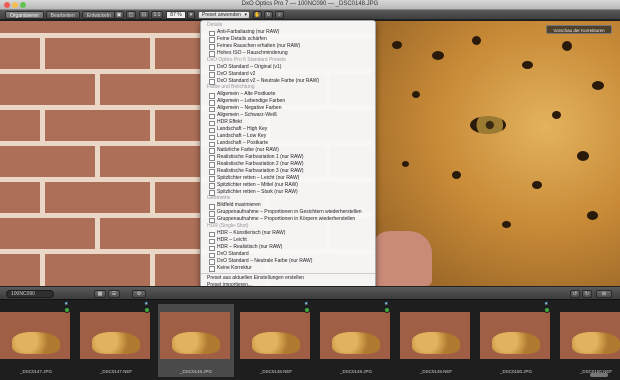  What do you see at coordinates (288, 185) in the screenshot?
I see `preset-menu-item: Spitzlichter retten – Mittel (nur RAW)` at bounding box center [288, 185].